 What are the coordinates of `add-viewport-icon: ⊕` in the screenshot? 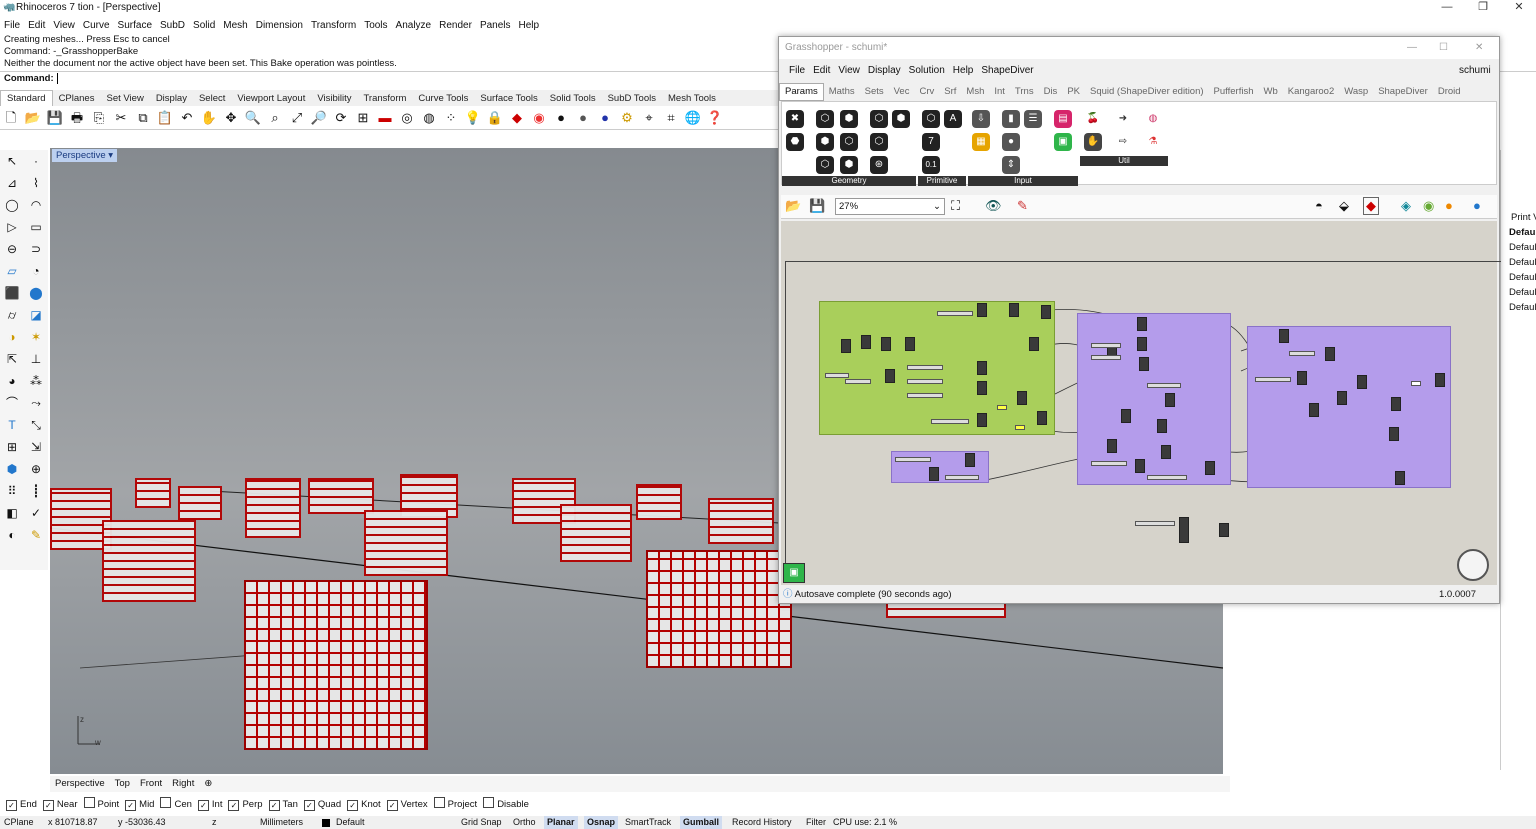 It's located at (208, 783).